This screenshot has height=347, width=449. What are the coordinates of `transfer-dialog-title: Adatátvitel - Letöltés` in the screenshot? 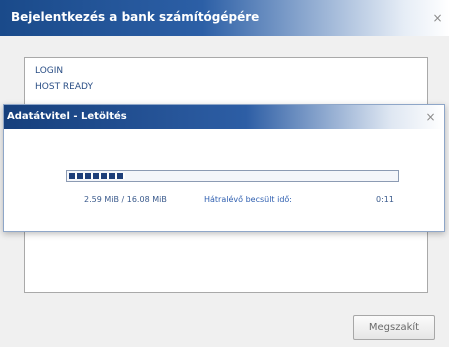 It's located at (67, 116).